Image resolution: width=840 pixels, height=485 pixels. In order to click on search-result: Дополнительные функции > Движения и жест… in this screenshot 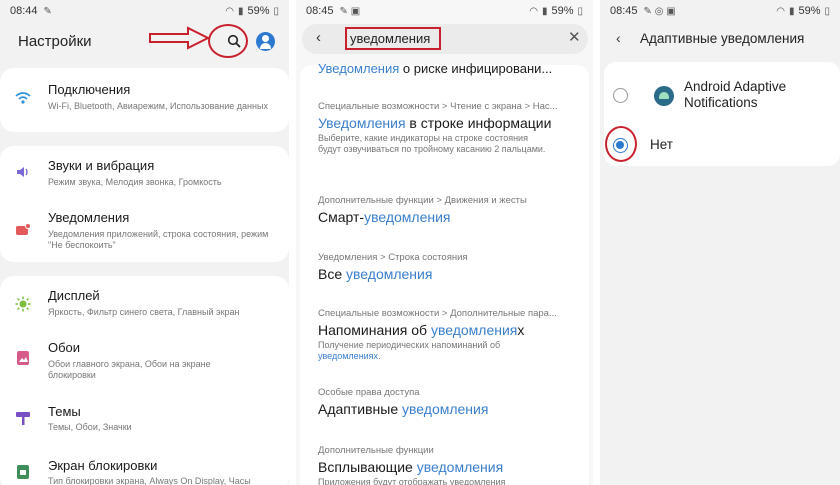, I will do `click(449, 210)`.